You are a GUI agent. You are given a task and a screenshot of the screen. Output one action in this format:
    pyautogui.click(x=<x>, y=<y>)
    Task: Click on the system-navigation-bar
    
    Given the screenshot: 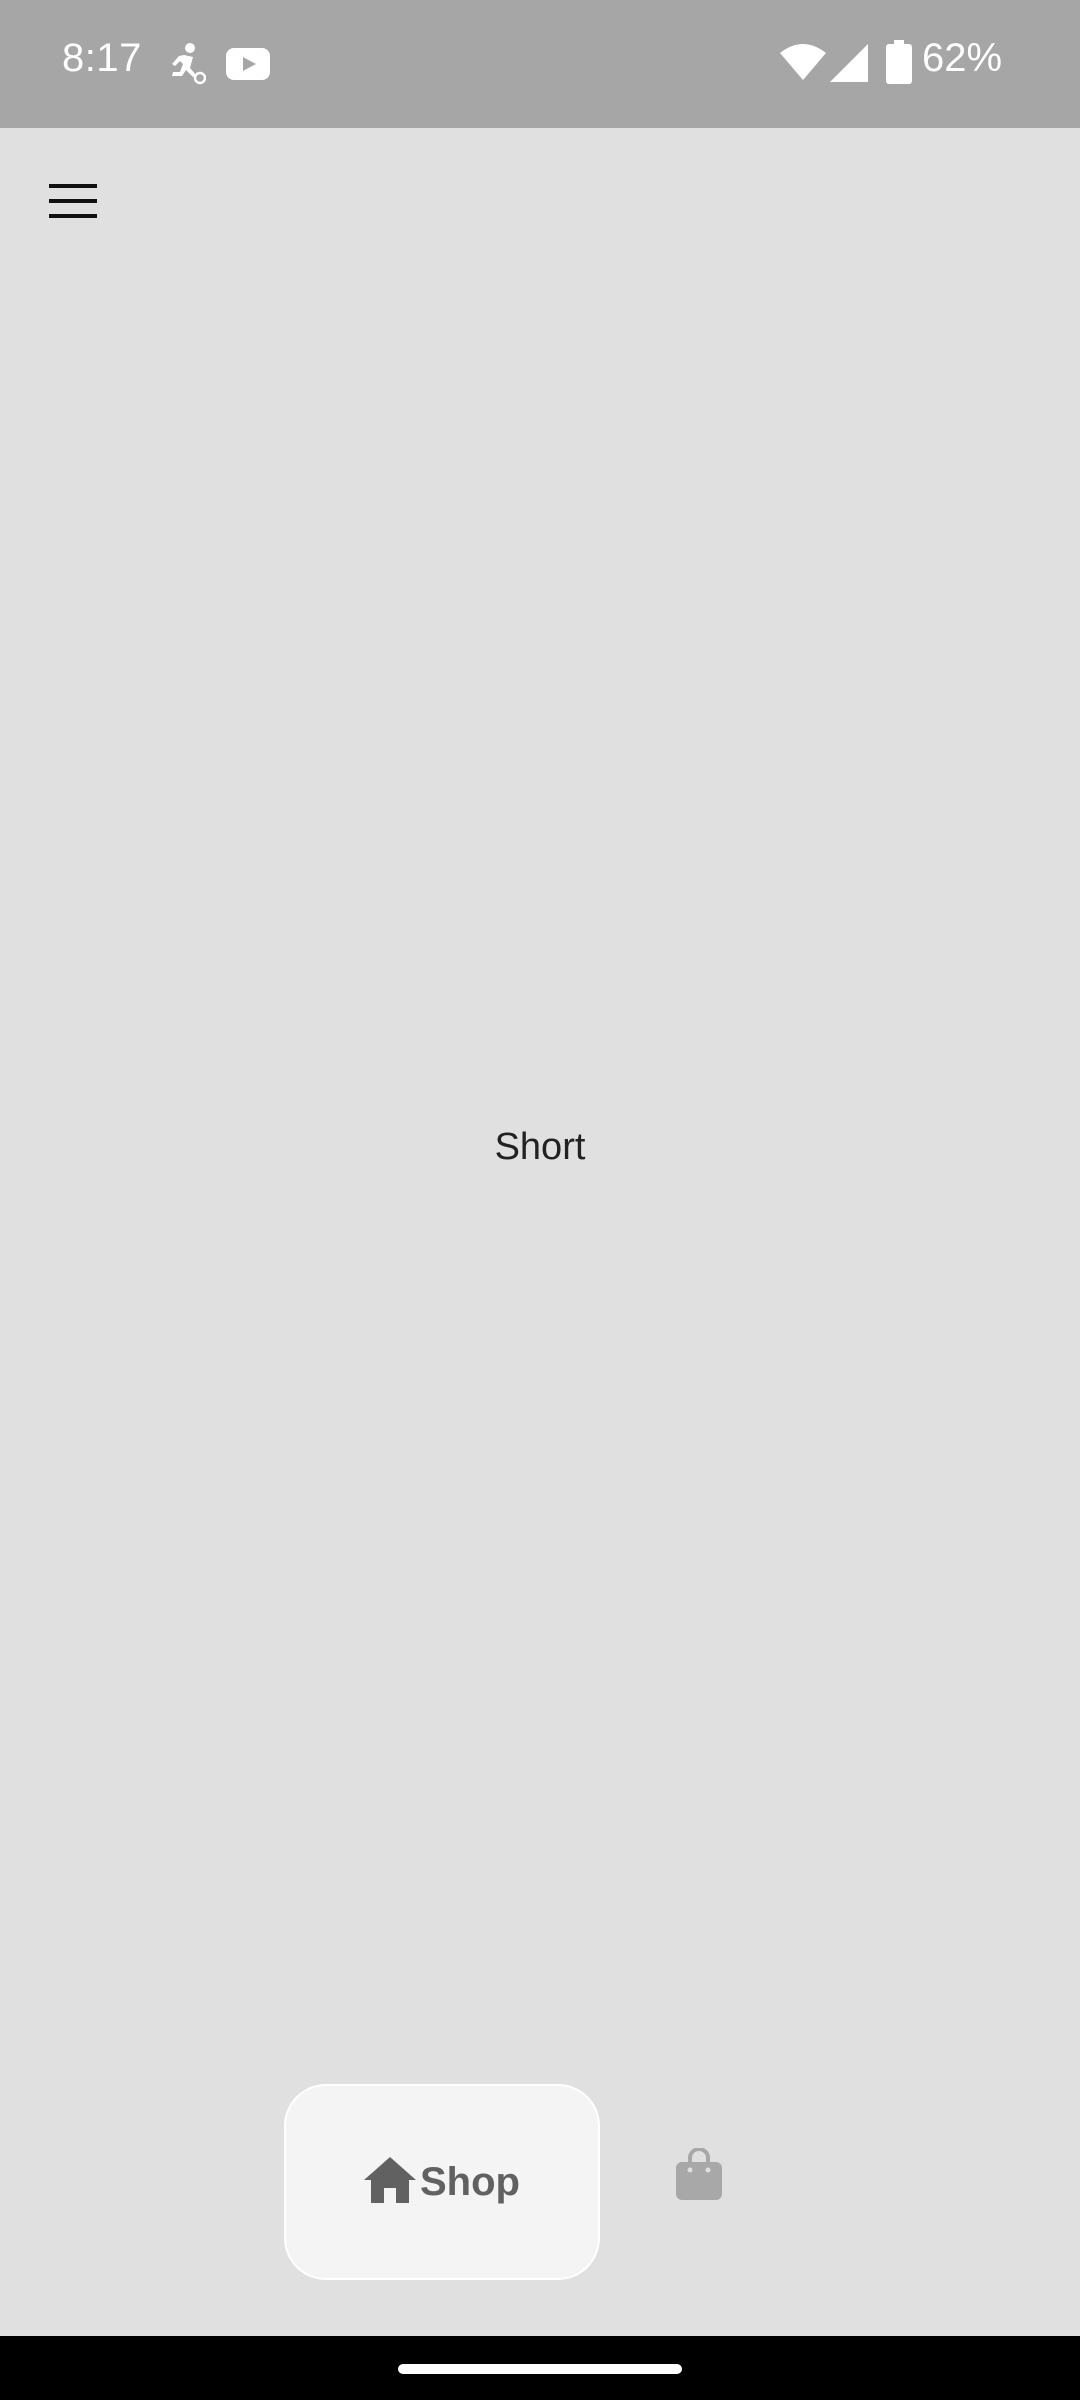 What is the action you would take?
    pyautogui.click(x=540, y=2368)
    